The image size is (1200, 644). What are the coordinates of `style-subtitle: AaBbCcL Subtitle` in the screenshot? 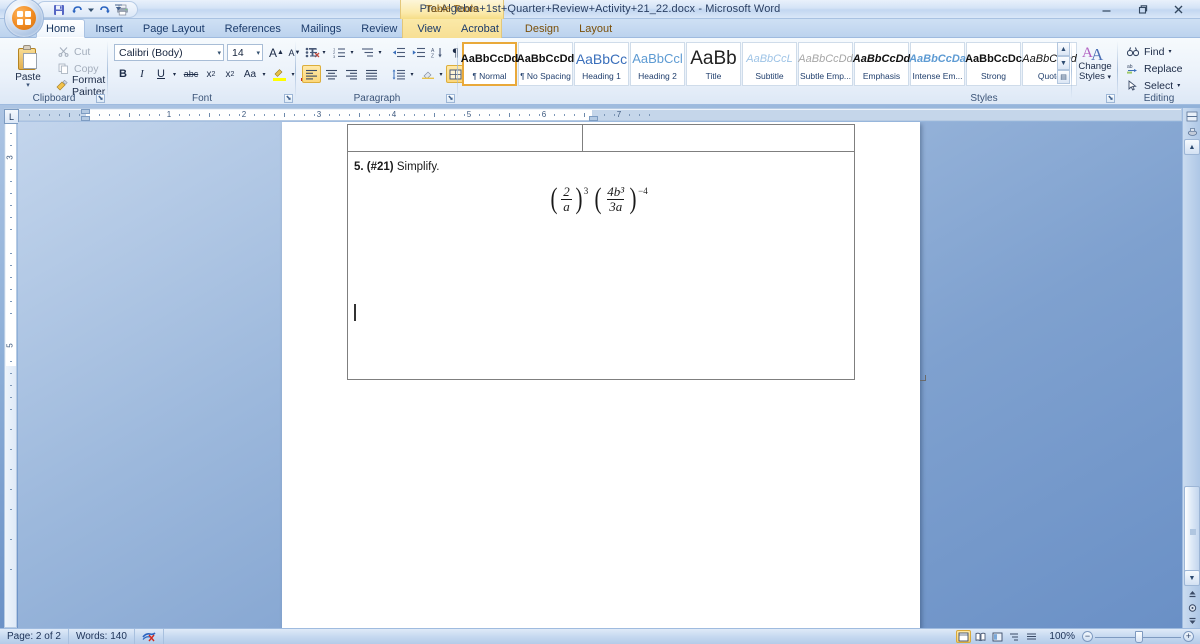 It's located at (769, 64).